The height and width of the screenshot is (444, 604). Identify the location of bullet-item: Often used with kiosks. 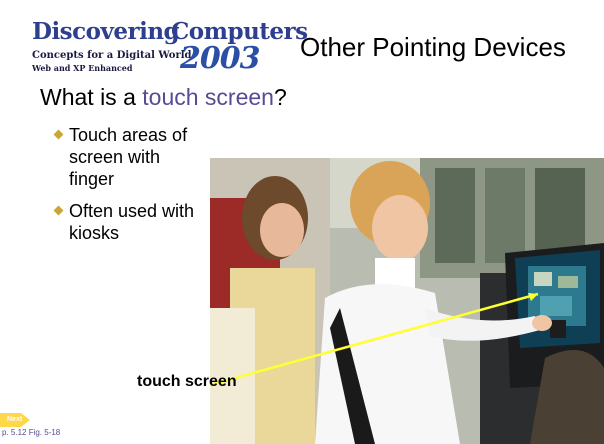
(129, 222).